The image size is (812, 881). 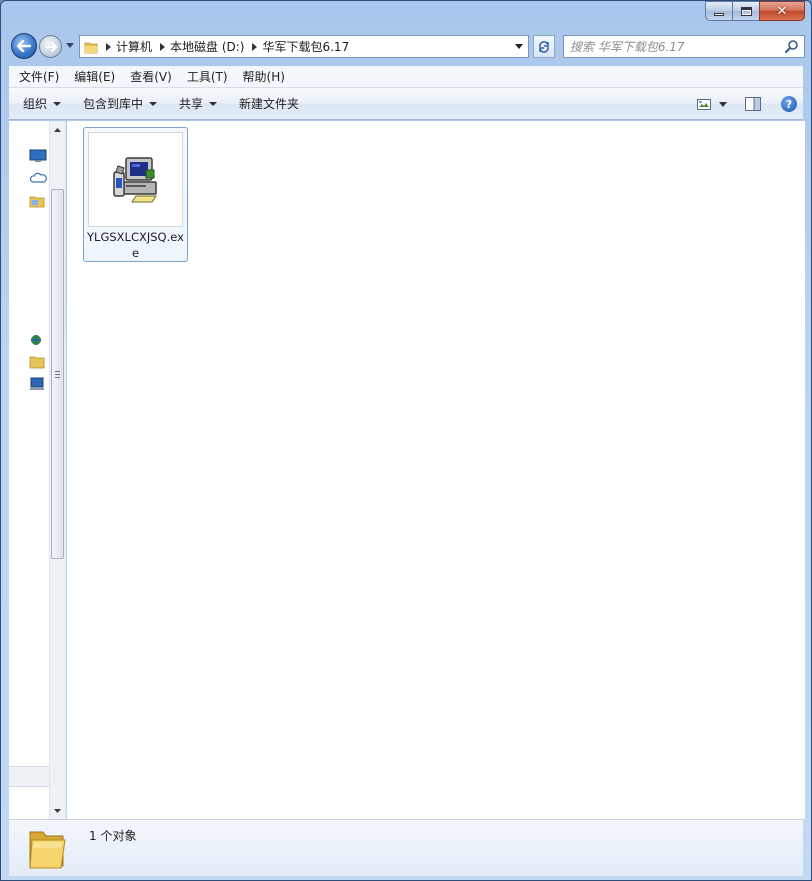 What do you see at coordinates (406, 77) in the screenshot?
I see `menu-bar: 文件(F) 编辑(E) 查看(V) 工具(T) 帮助(H)` at bounding box center [406, 77].